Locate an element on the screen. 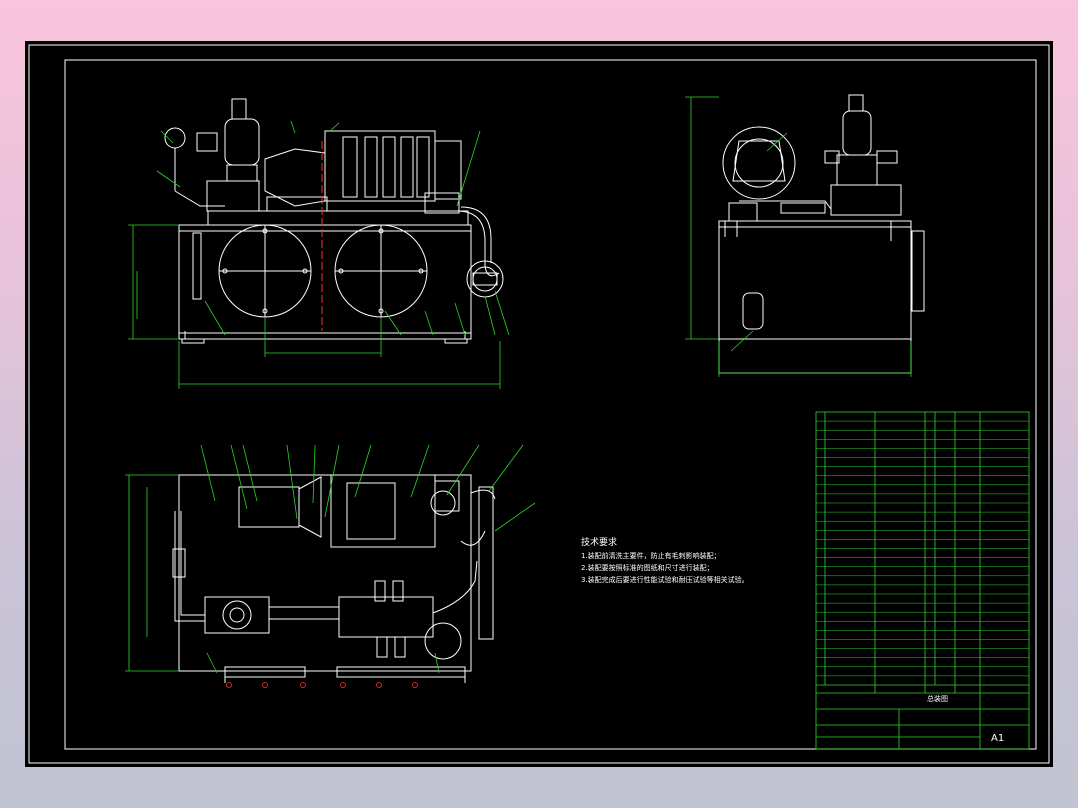 The height and width of the screenshot is (808, 1078). side-view is located at coordinates (821, 234).